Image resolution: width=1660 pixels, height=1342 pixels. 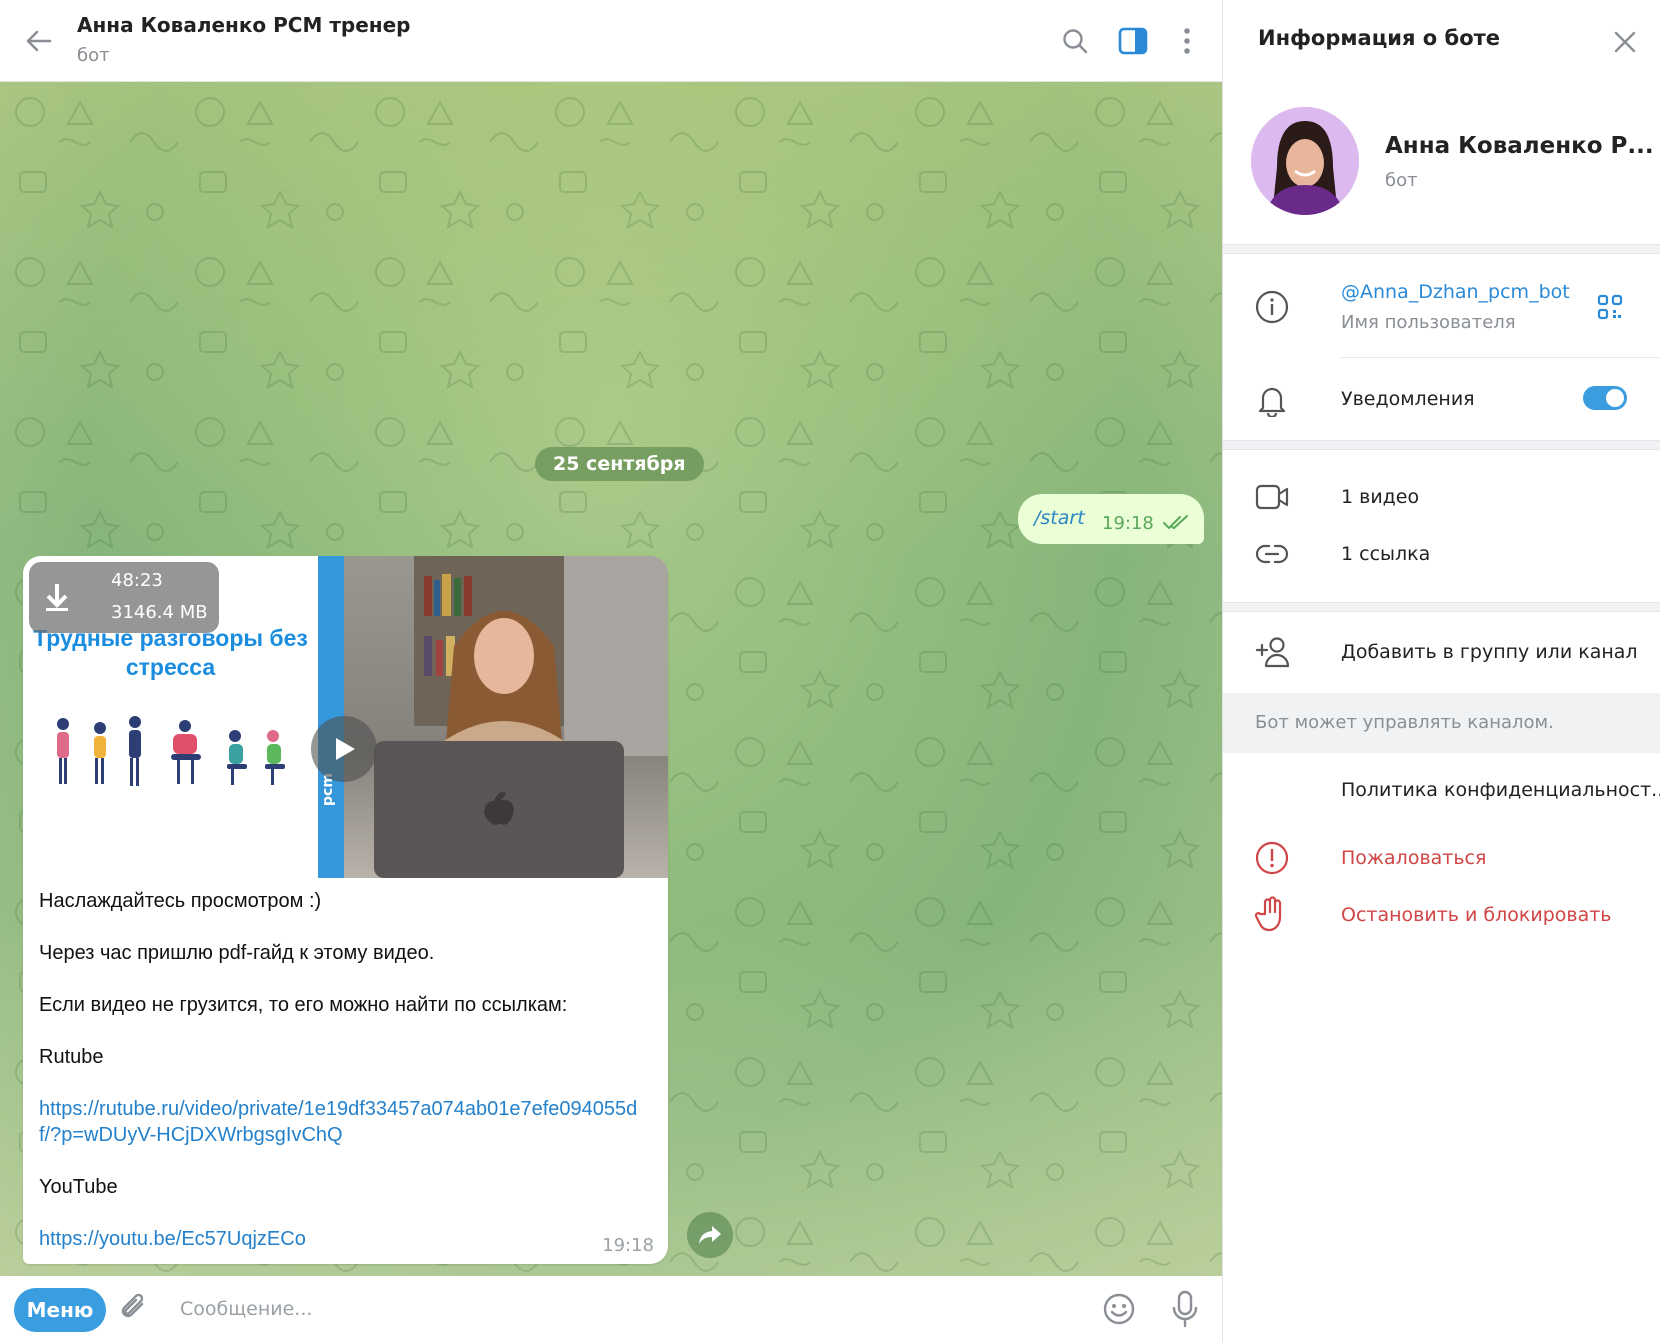 I want to click on notifications-label: Уведомления, so click(x=1408, y=399).